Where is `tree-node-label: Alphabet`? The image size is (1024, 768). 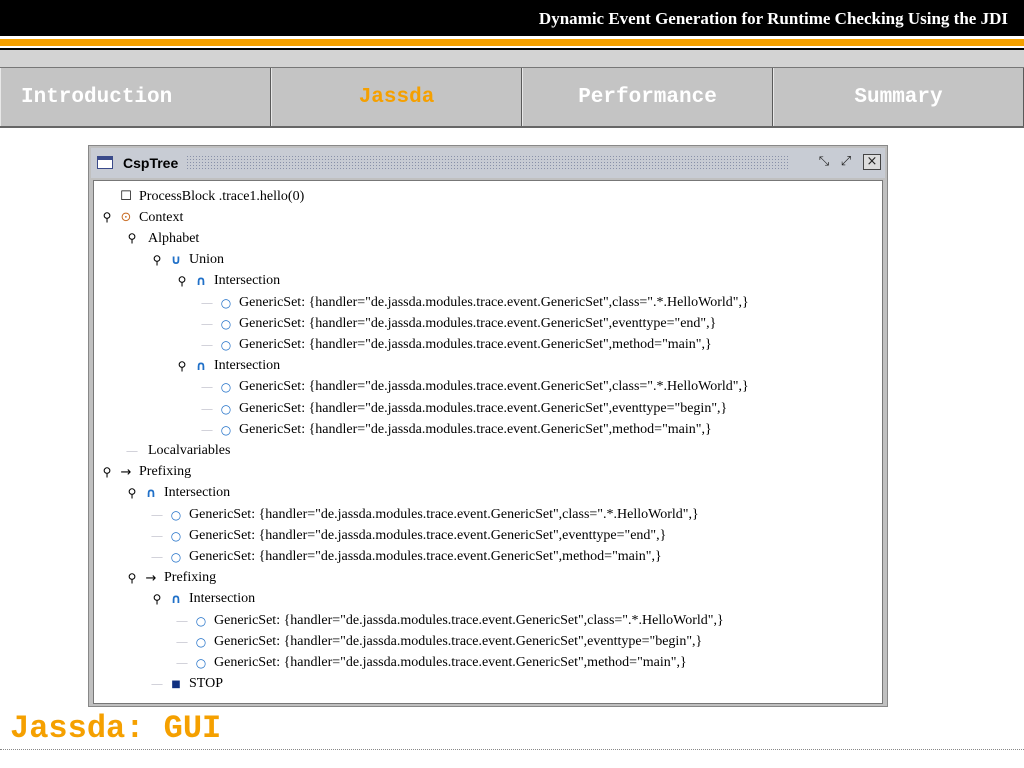 tree-node-label: Alphabet is located at coordinates (174, 238).